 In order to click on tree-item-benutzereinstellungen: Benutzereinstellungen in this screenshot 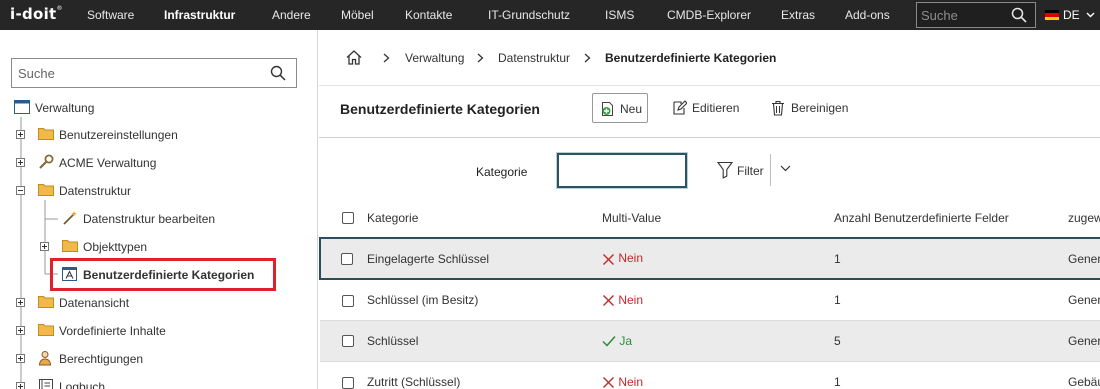, I will do `click(116, 135)`.